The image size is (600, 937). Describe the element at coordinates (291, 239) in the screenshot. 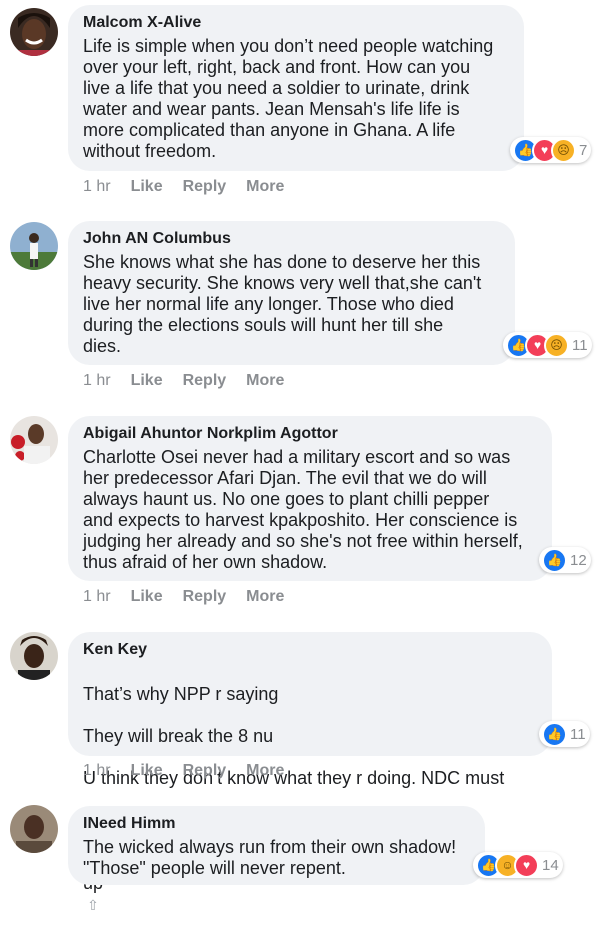

I see `comment-author: John AN Columbus` at that location.